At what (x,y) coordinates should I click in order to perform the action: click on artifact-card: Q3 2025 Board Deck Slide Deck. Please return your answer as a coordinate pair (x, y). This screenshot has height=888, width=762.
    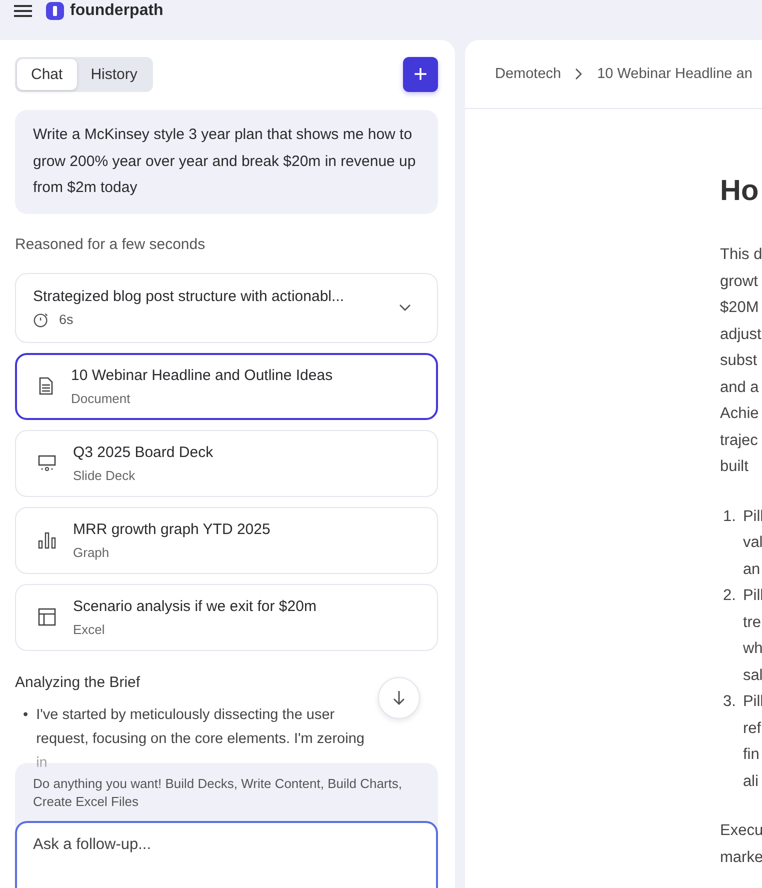
    Looking at the image, I should click on (226, 463).